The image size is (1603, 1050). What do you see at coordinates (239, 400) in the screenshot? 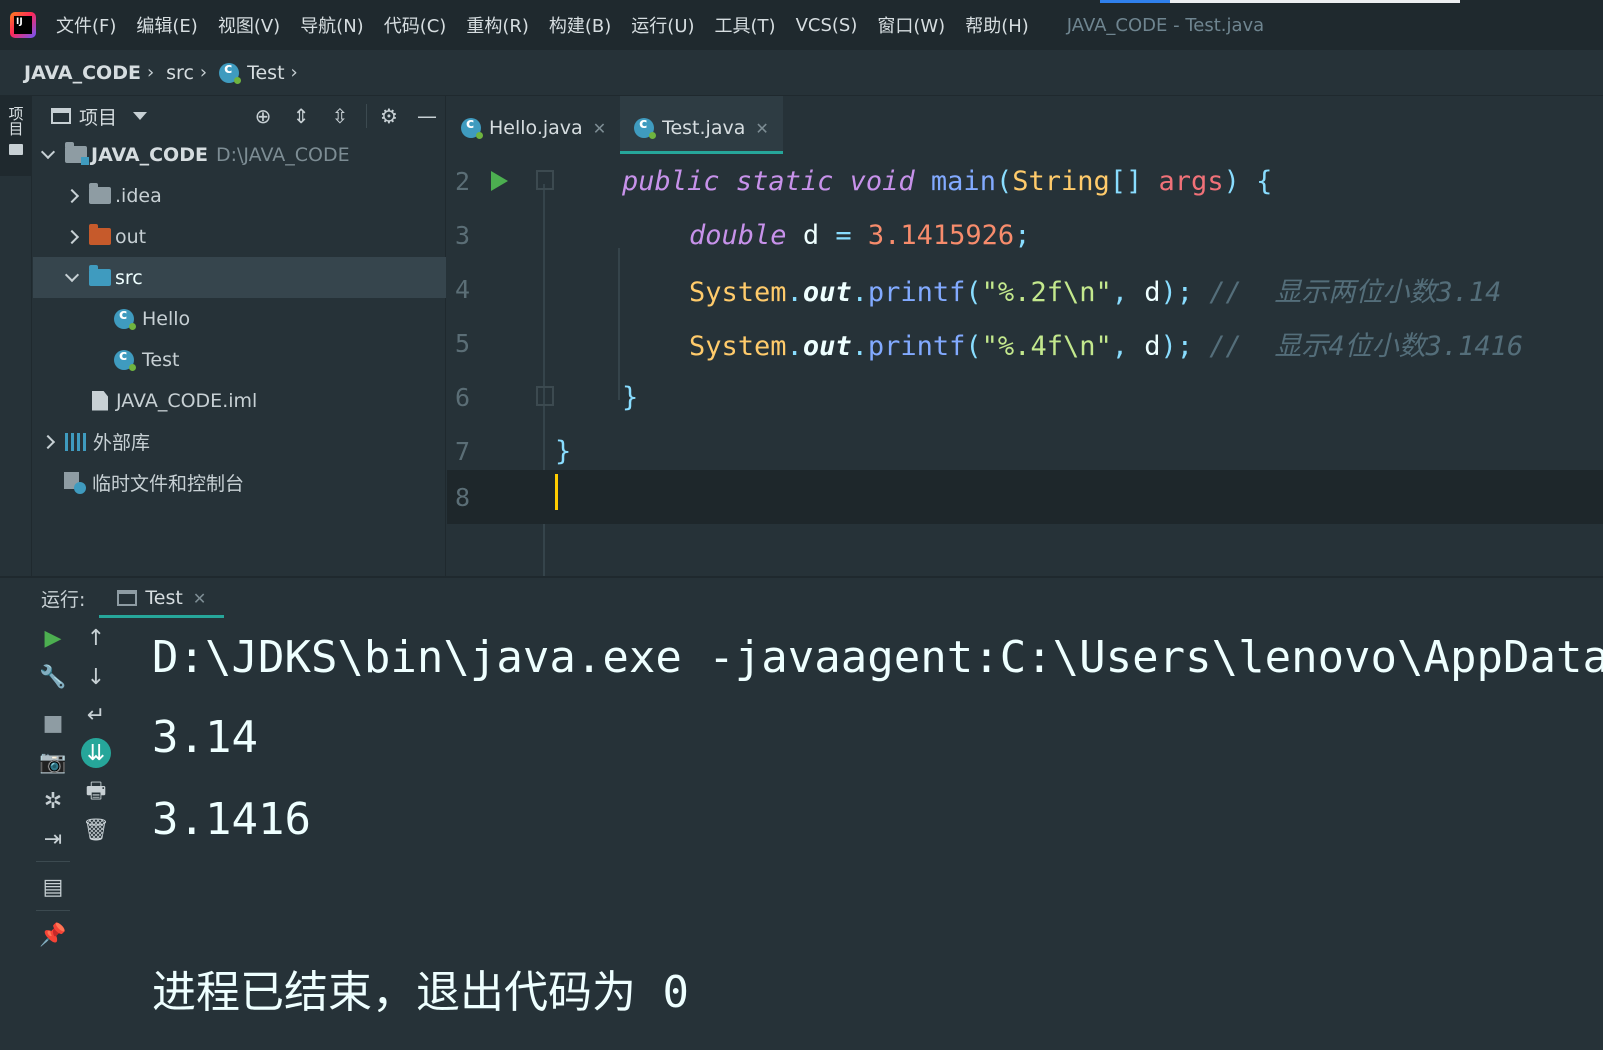
I see `tree-item-iml: JAVA_CODE.iml` at bounding box center [239, 400].